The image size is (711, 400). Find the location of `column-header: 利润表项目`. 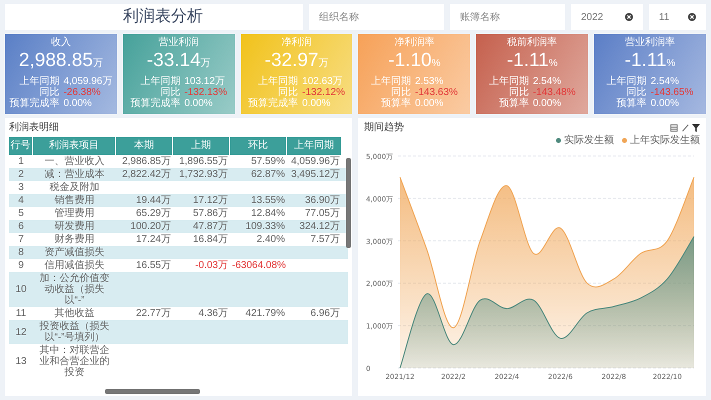

column-header: 利润表项目 is located at coordinates (74, 146).